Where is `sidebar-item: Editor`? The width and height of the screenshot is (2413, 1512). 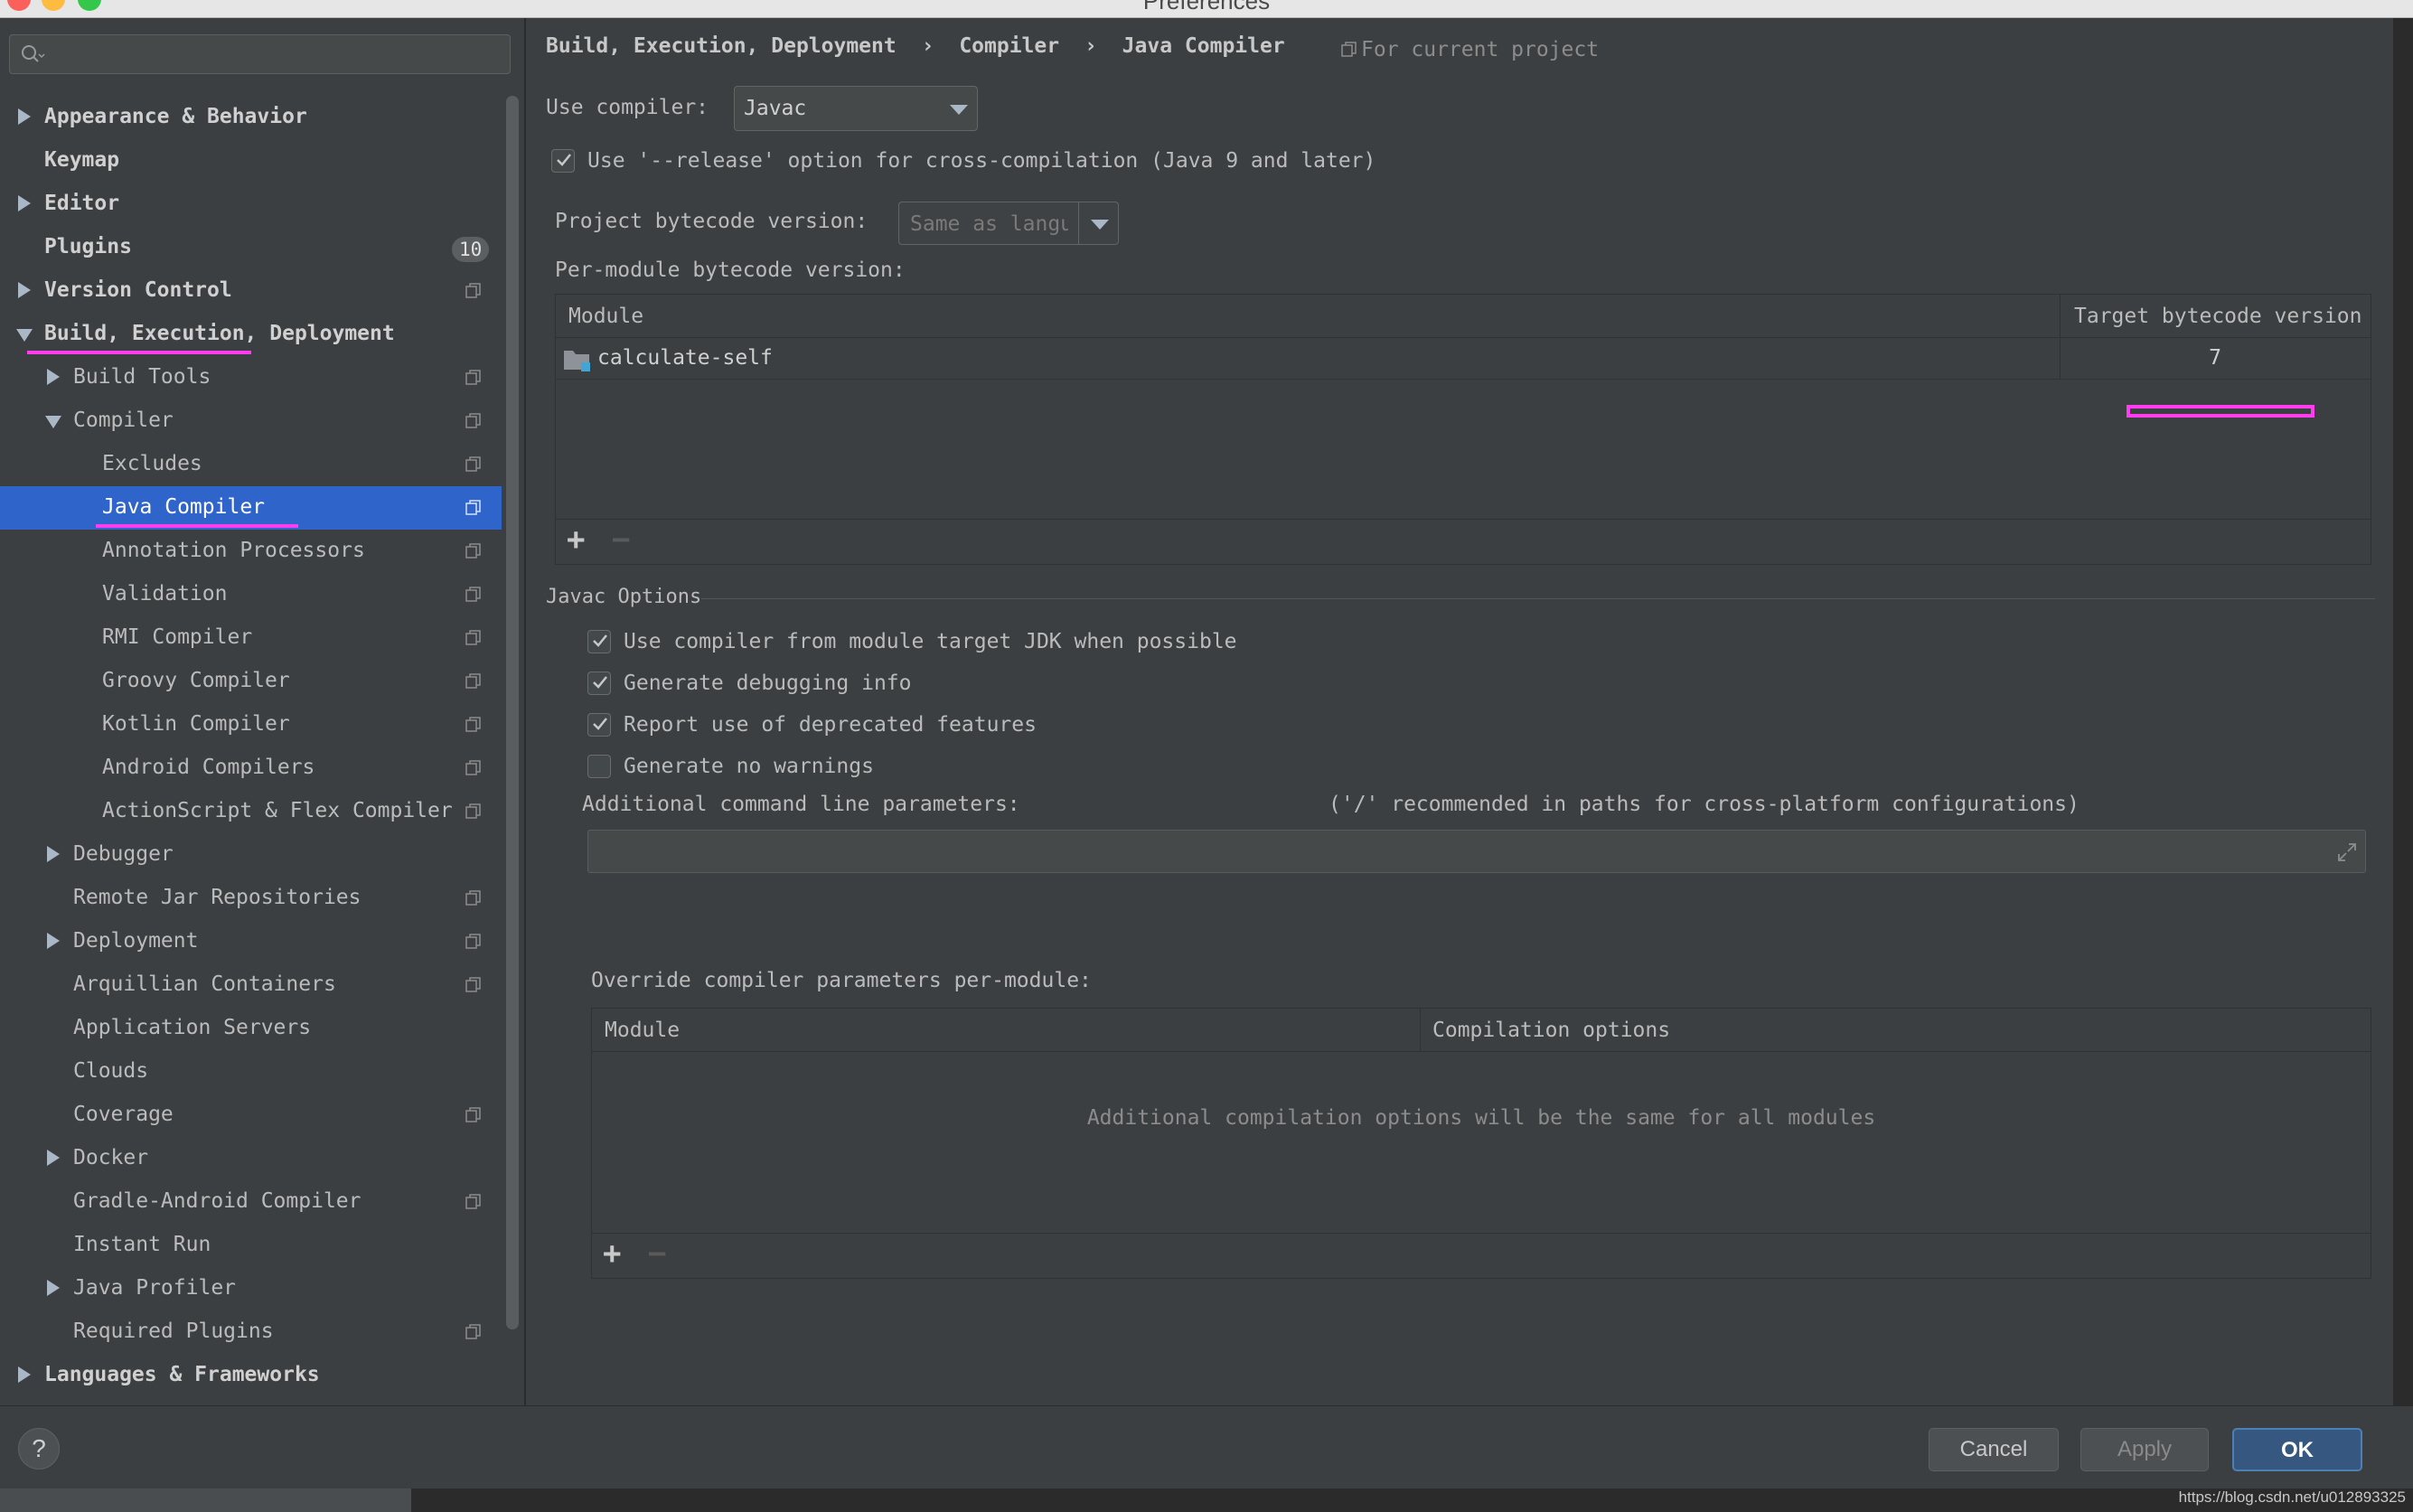 sidebar-item: Editor is located at coordinates (251, 204).